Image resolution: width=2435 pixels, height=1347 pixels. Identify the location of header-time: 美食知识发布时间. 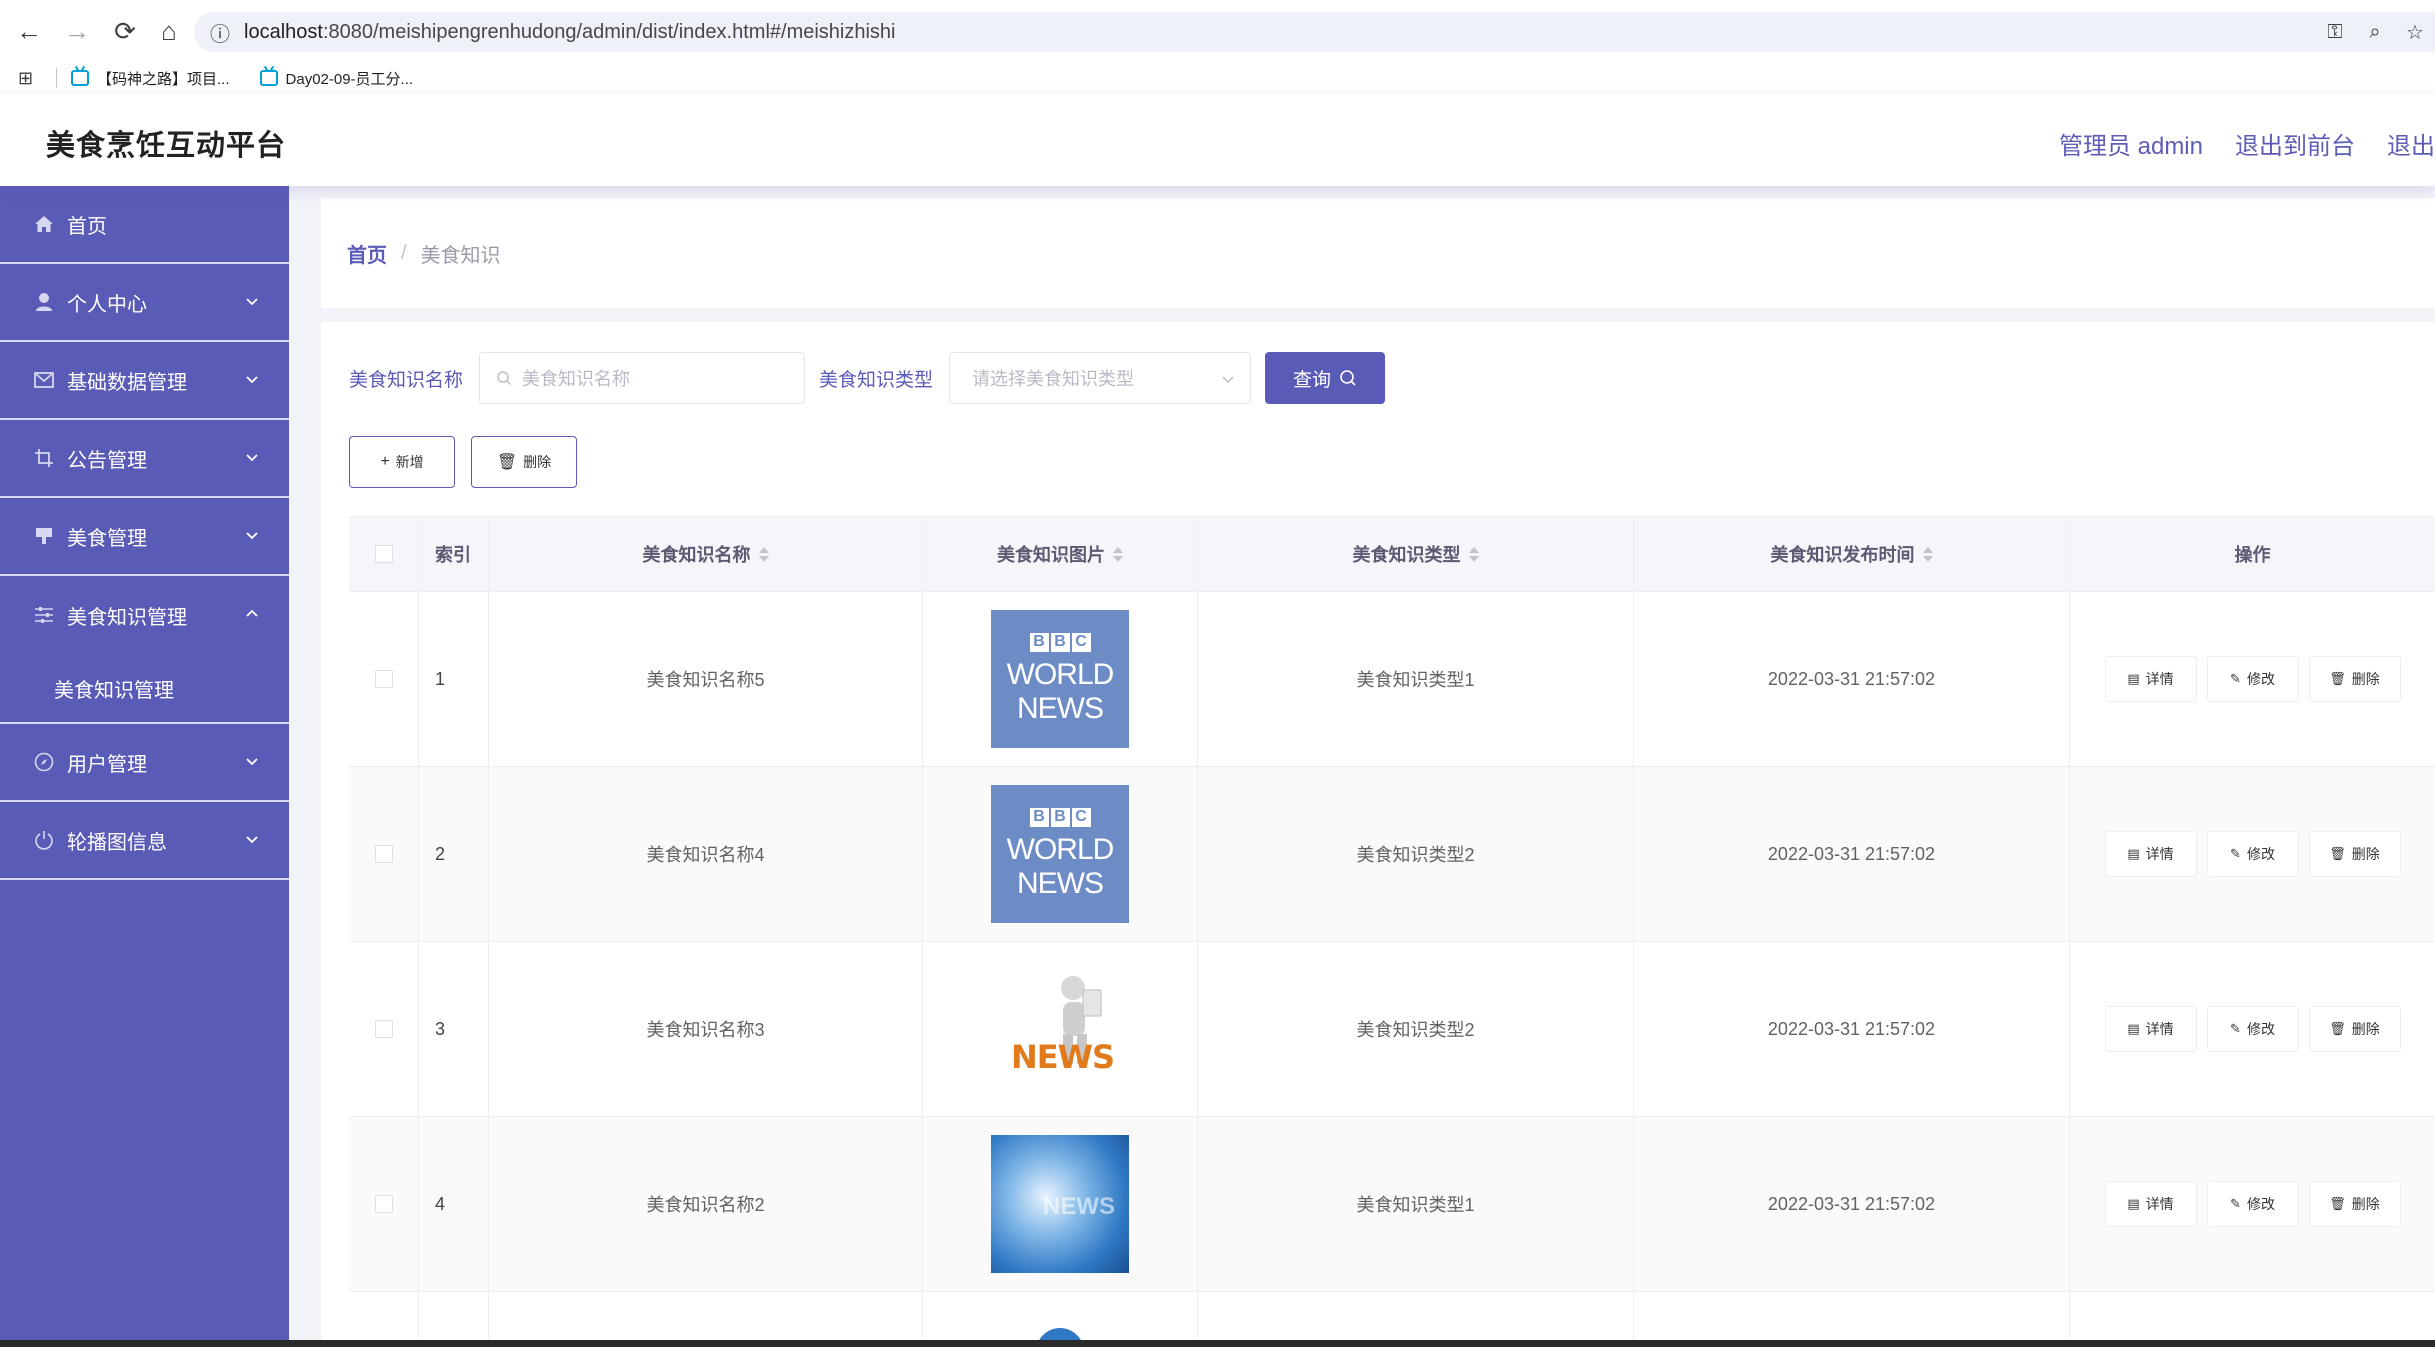
(1852, 554).